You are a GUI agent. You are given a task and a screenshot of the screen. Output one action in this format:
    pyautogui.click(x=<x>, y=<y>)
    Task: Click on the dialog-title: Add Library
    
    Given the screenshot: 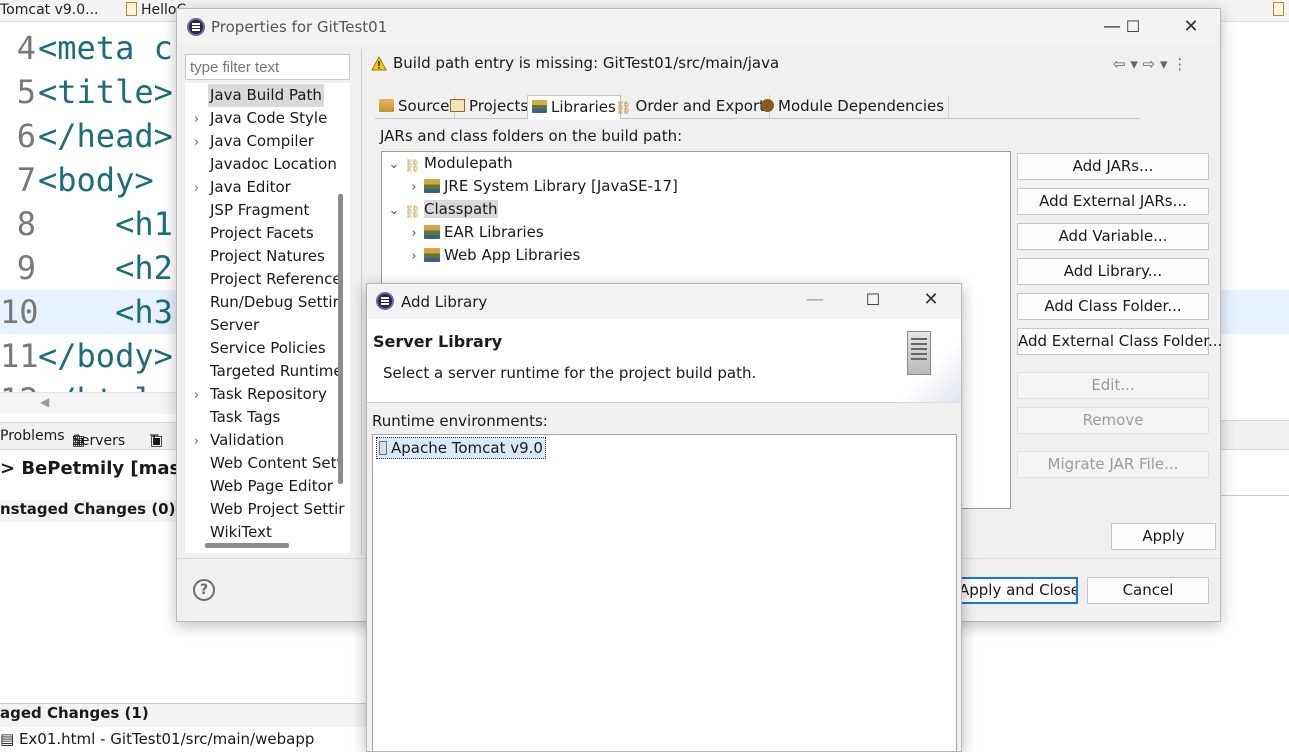 What is the action you would take?
    pyautogui.click(x=444, y=302)
    